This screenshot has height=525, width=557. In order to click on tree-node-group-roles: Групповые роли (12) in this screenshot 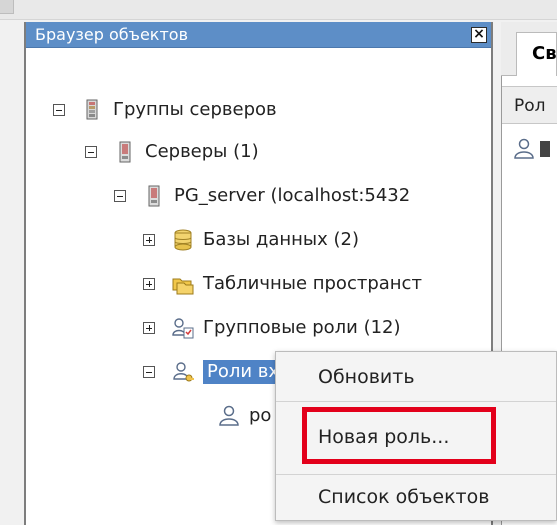, I will do `click(272, 328)`.